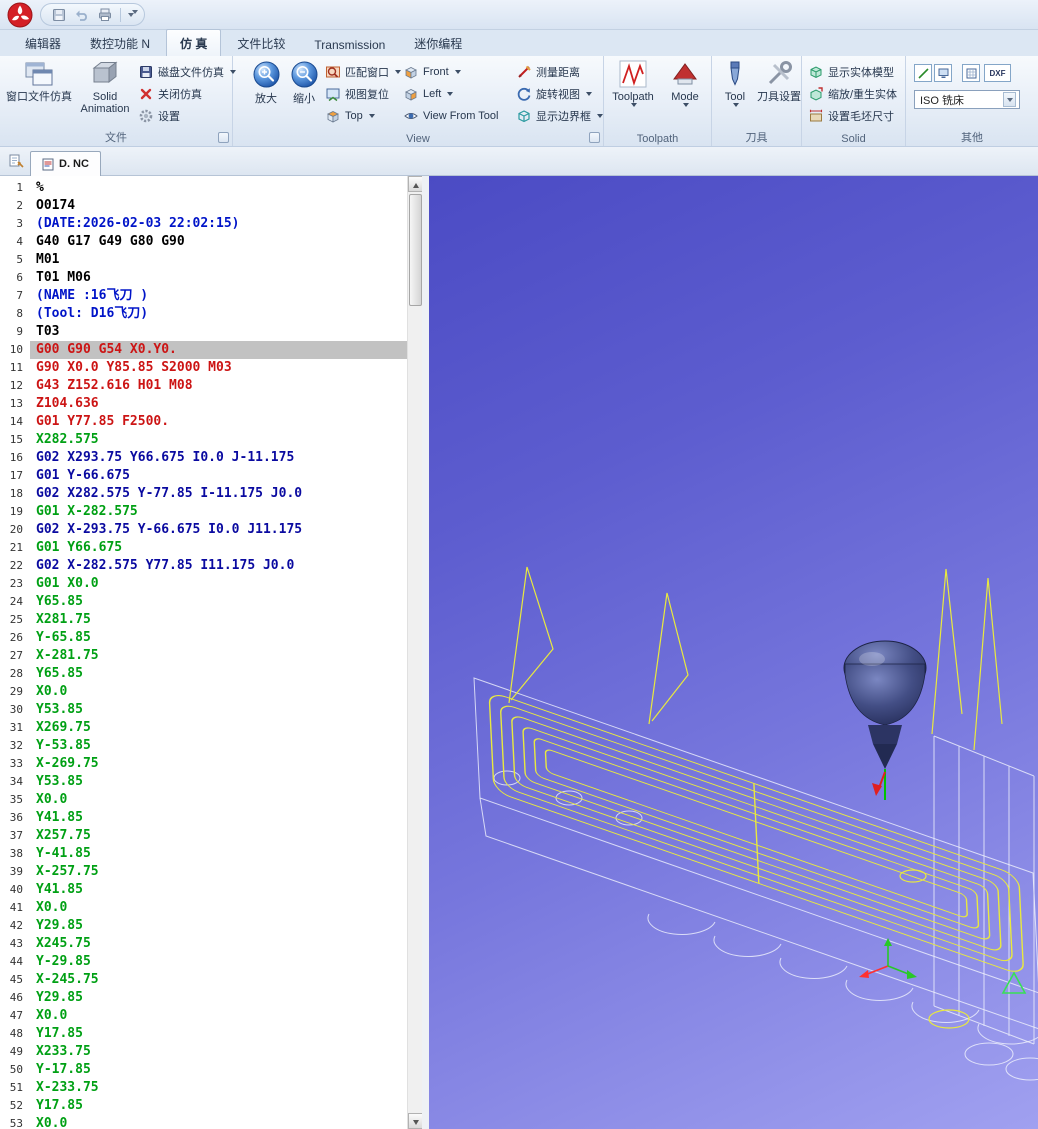  Describe the element at coordinates (203, 692) in the screenshot. I see `code-line: 29 X0.0` at that location.